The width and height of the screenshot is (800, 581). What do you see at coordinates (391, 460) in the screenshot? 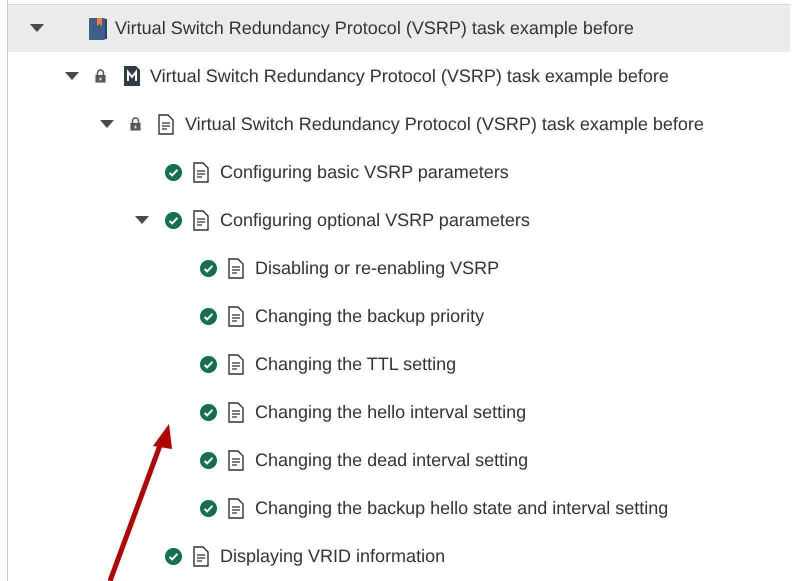
I see `tree-item-label: Changing the dead interval setting` at bounding box center [391, 460].